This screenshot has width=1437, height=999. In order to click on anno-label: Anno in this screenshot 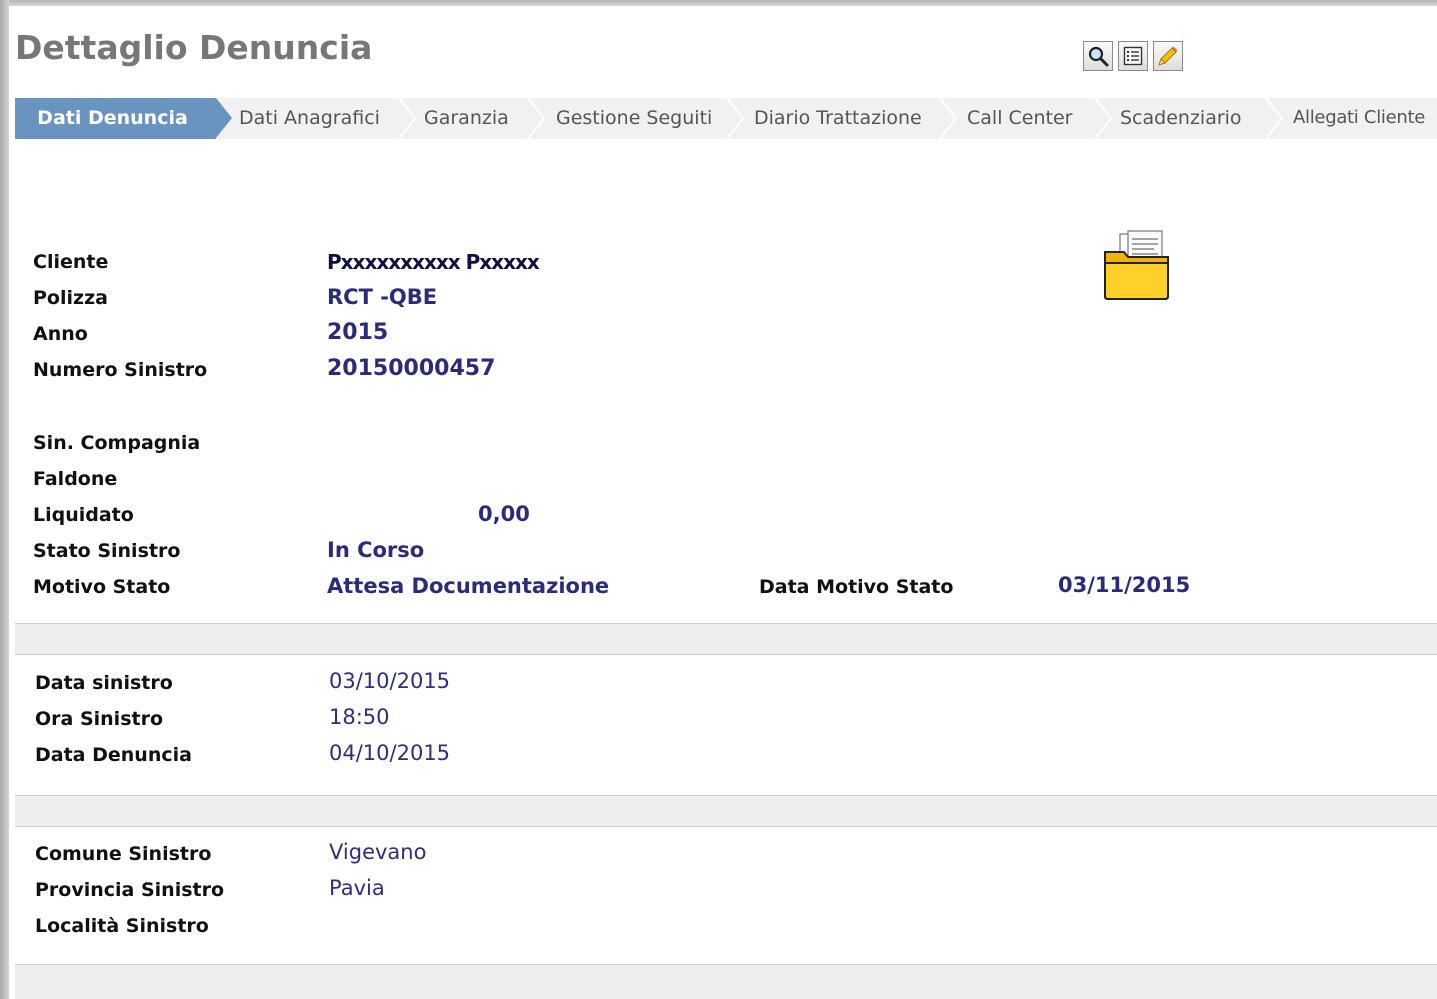, I will do `click(60, 334)`.